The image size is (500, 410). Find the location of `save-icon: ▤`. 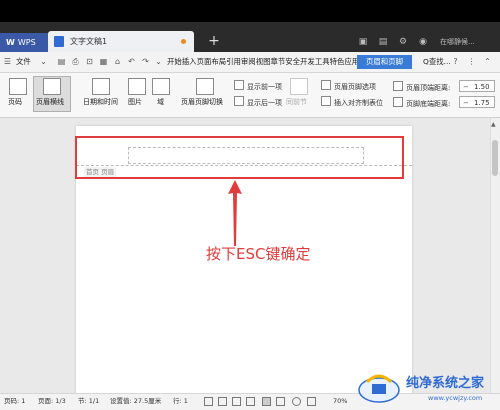

save-icon: ▤ is located at coordinates (61, 61).